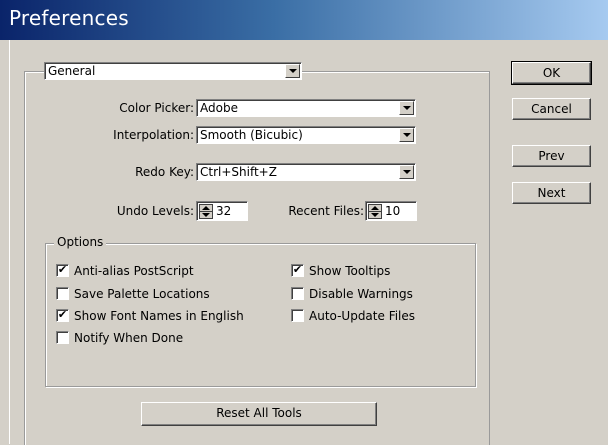 Image resolution: width=608 pixels, height=445 pixels. I want to click on interpolation-value: Smooth (Bicubic), so click(251, 135).